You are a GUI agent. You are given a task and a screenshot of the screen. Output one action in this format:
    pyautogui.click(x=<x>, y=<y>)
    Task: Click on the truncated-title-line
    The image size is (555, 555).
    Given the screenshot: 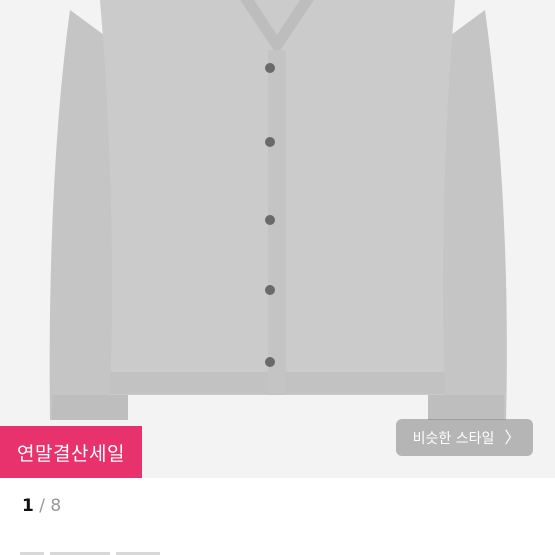 What is the action you would take?
    pyautogui.click(x=120, y=550)
    